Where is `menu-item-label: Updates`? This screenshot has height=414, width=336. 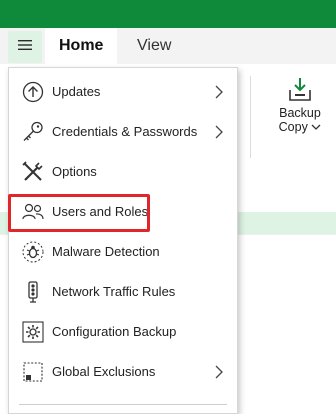
menu-item-label: Updates is located at coordinates (76, 91).